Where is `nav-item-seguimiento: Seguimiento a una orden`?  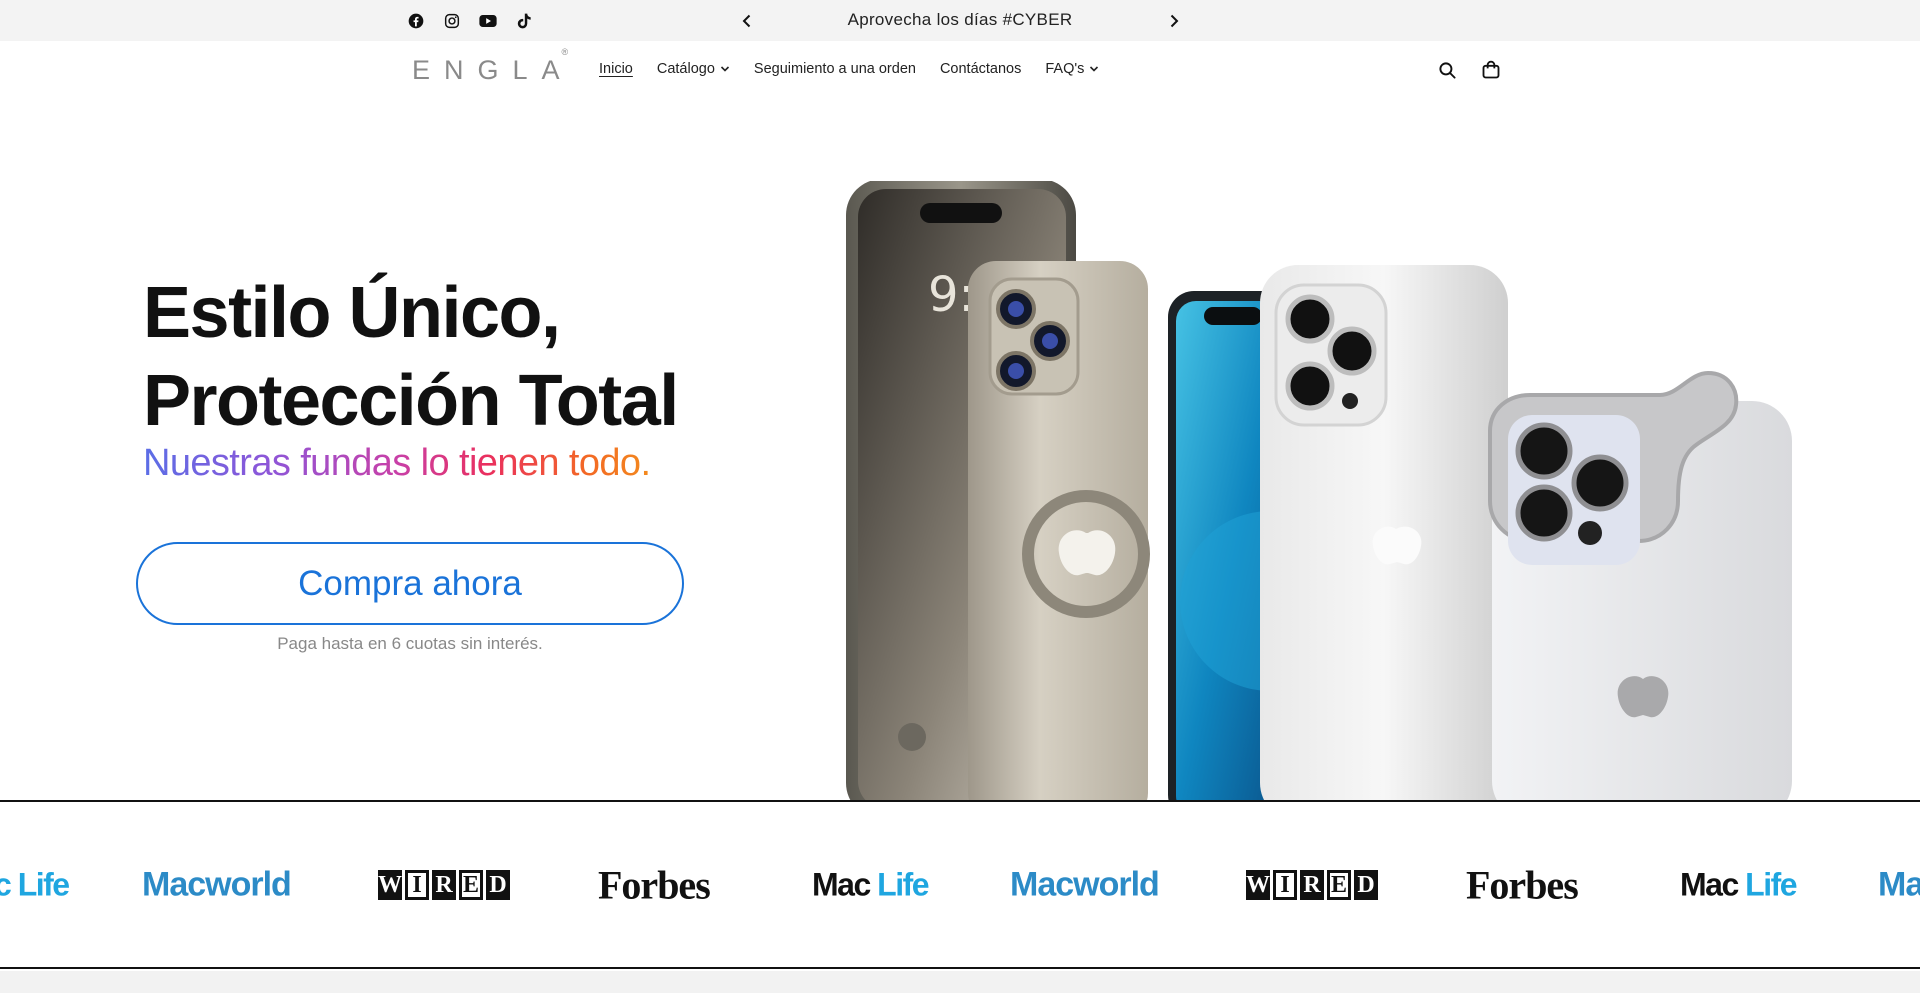 nav-item-seguimiento: Seguimiento a una orden is located at coordinates (835, 69).